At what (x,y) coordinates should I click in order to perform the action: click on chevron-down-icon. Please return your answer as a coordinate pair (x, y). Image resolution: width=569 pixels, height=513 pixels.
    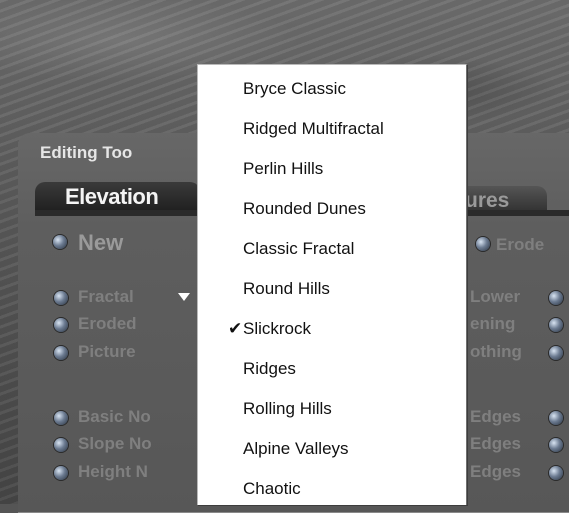
    Looking at the image, I should click on (184, 297).